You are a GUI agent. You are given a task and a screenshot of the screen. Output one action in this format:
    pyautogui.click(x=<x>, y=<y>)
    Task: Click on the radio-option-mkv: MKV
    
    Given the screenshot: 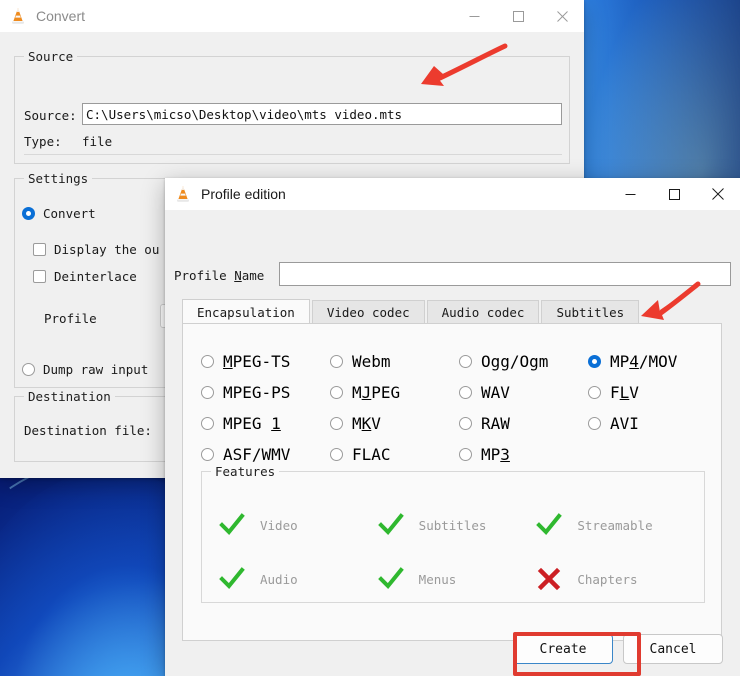 What is the action you would take?
    pyautogui.click(x=394, y=423)
    